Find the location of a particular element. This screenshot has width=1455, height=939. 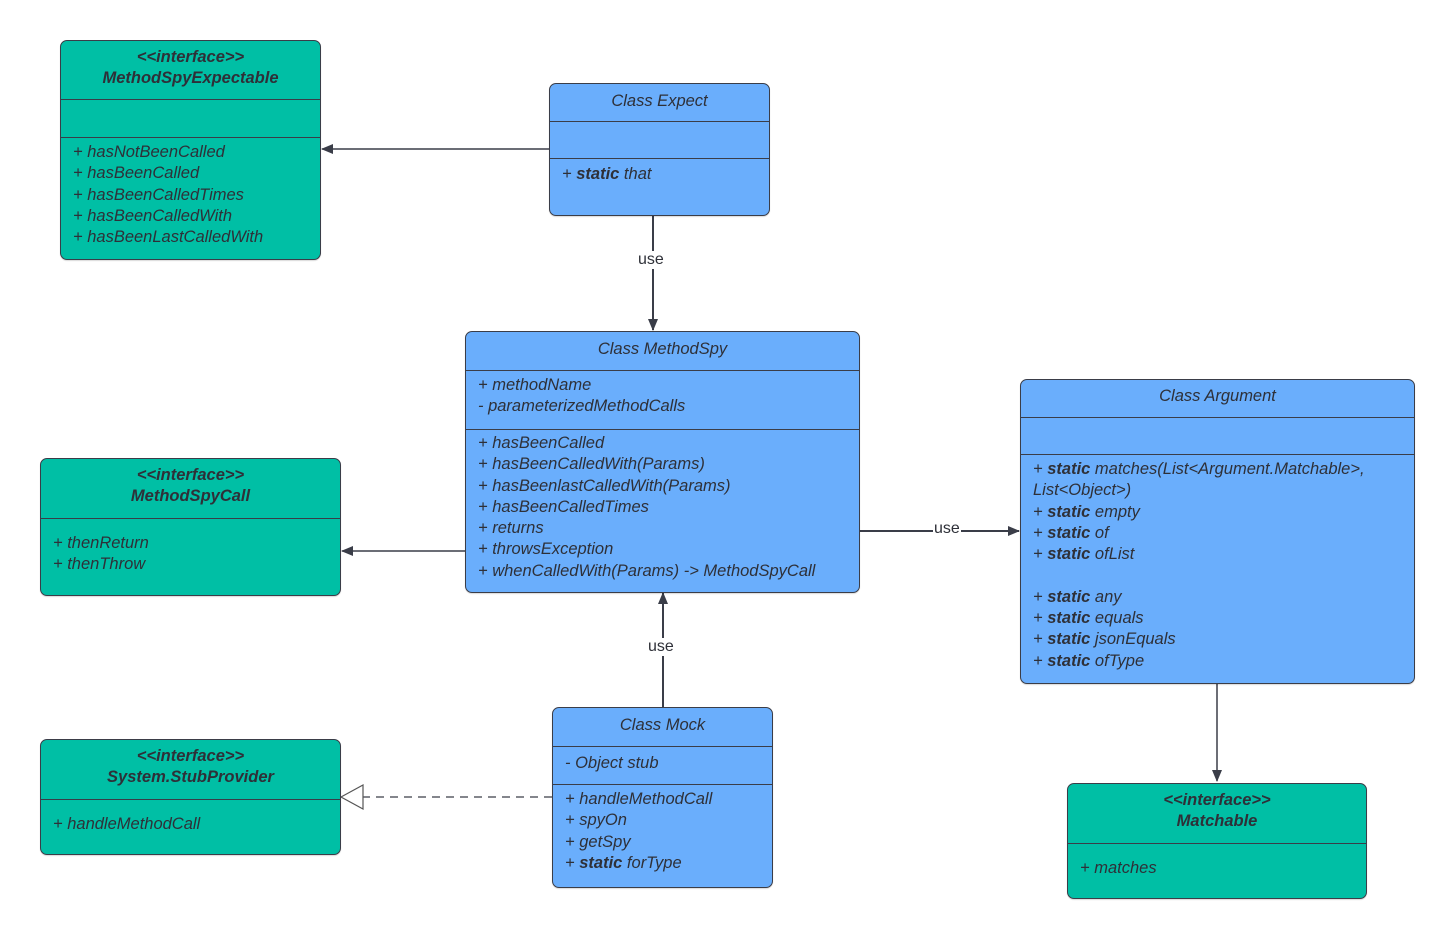

method-name: getSpy is located at coordinates (605, 841).